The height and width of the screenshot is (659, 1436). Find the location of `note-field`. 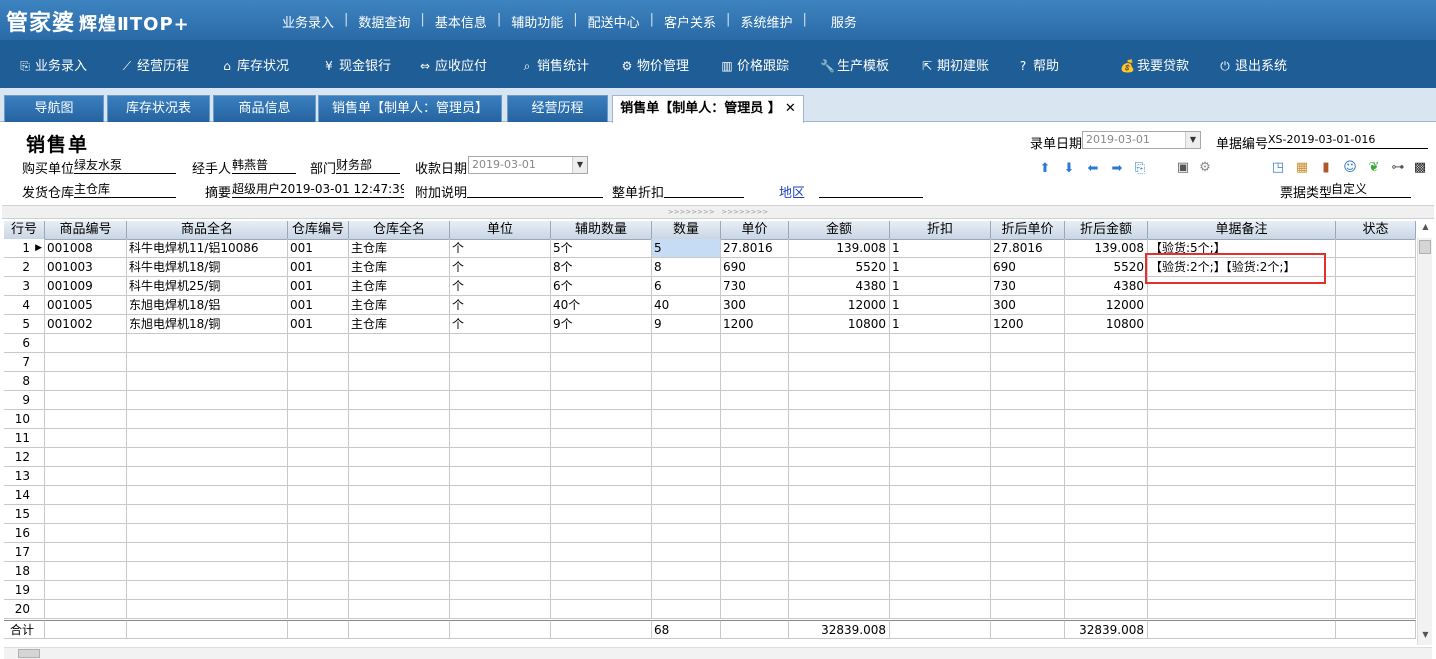

note-field is located at coordinates (535, 189).